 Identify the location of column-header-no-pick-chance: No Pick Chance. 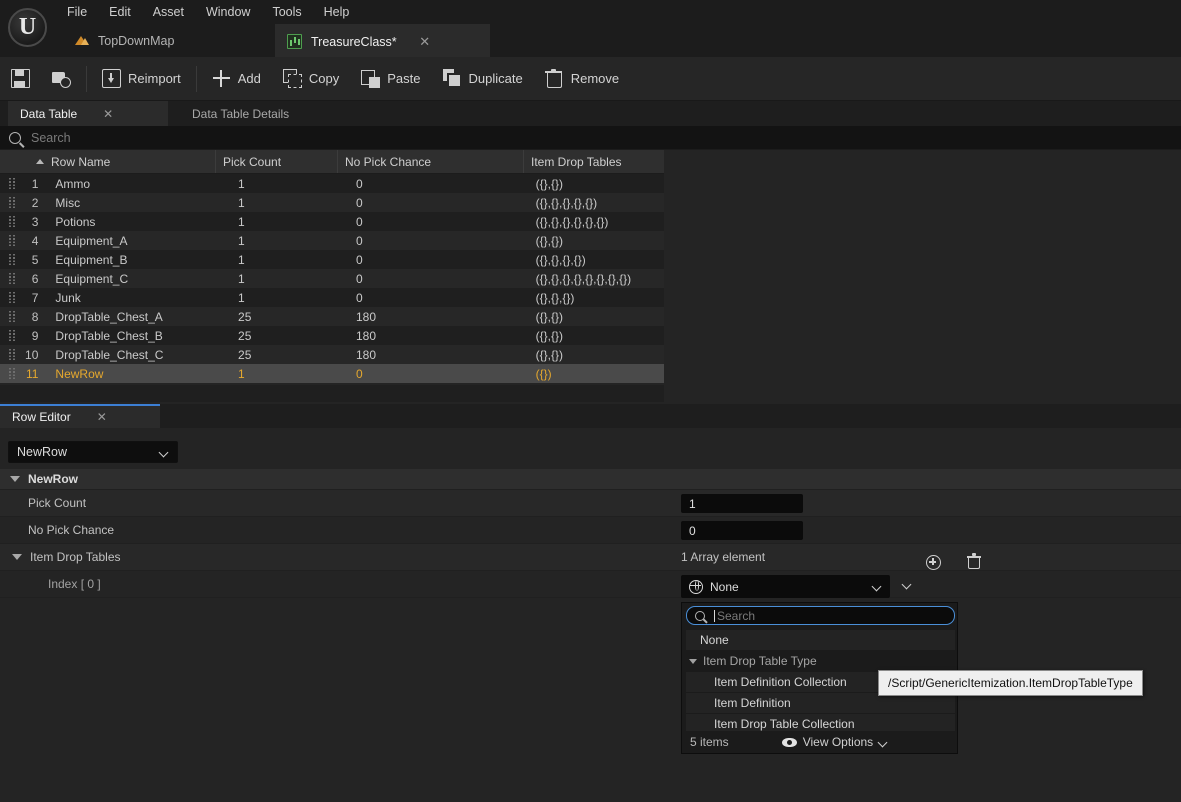
(431, 161).